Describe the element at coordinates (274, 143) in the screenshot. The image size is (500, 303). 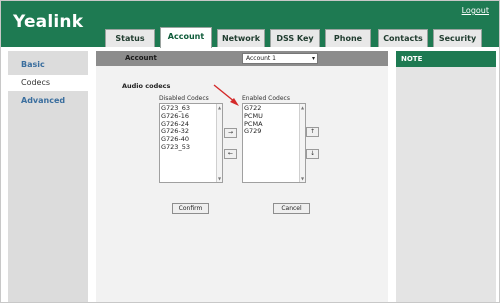
I see `enabled-codecs-list: G722 PCMU PCMA G729 ▲ ▼` at that location.